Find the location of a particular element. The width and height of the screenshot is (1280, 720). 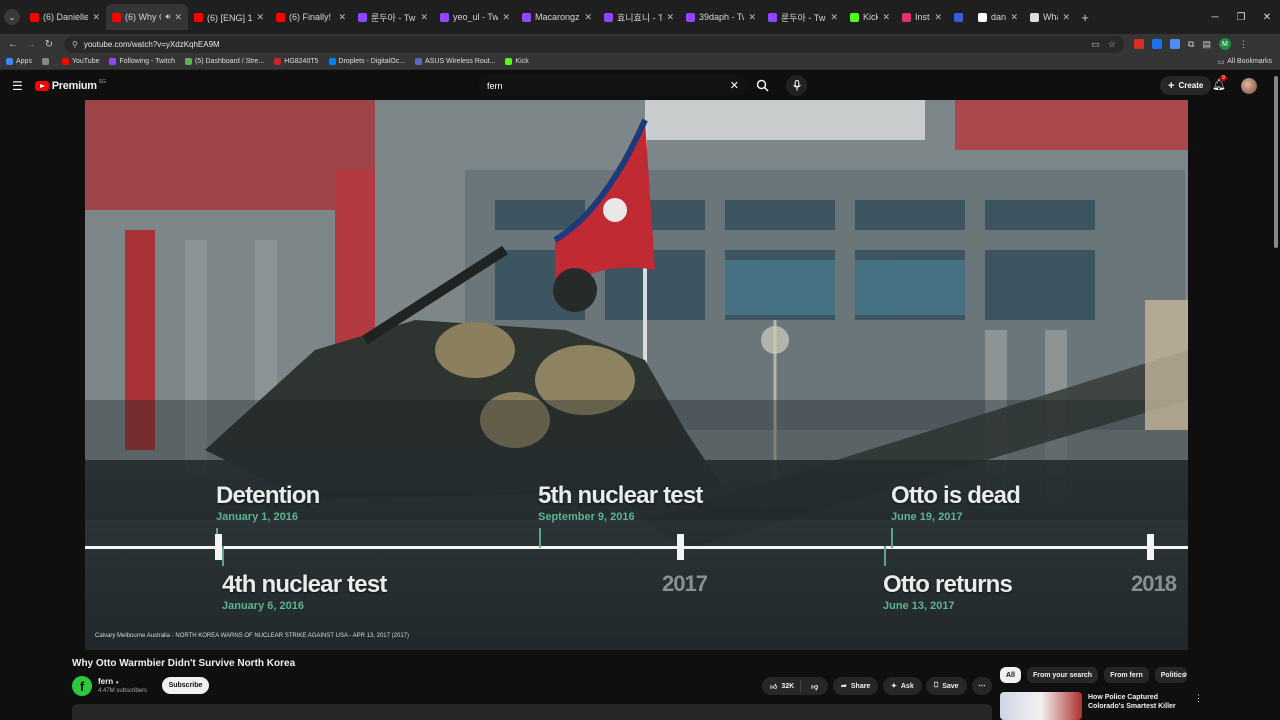

subscribe-button: Subscribe is located at coordinates (185, 685).